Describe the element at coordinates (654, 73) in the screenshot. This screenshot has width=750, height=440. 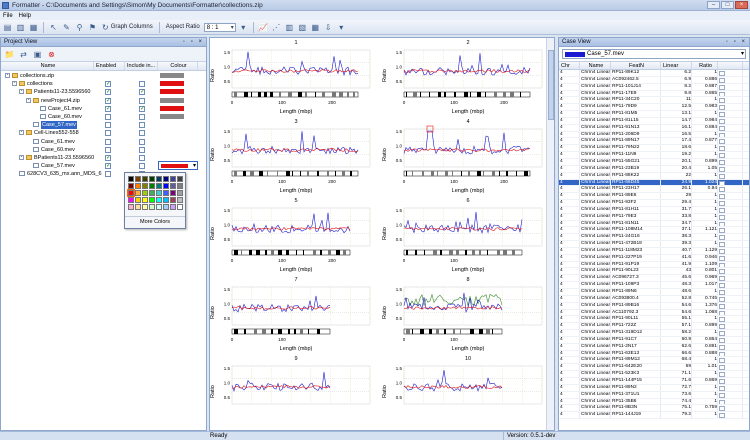
I see `table-row: 4Chrm4 Linear=6...RP11-89K126.21` at that location.